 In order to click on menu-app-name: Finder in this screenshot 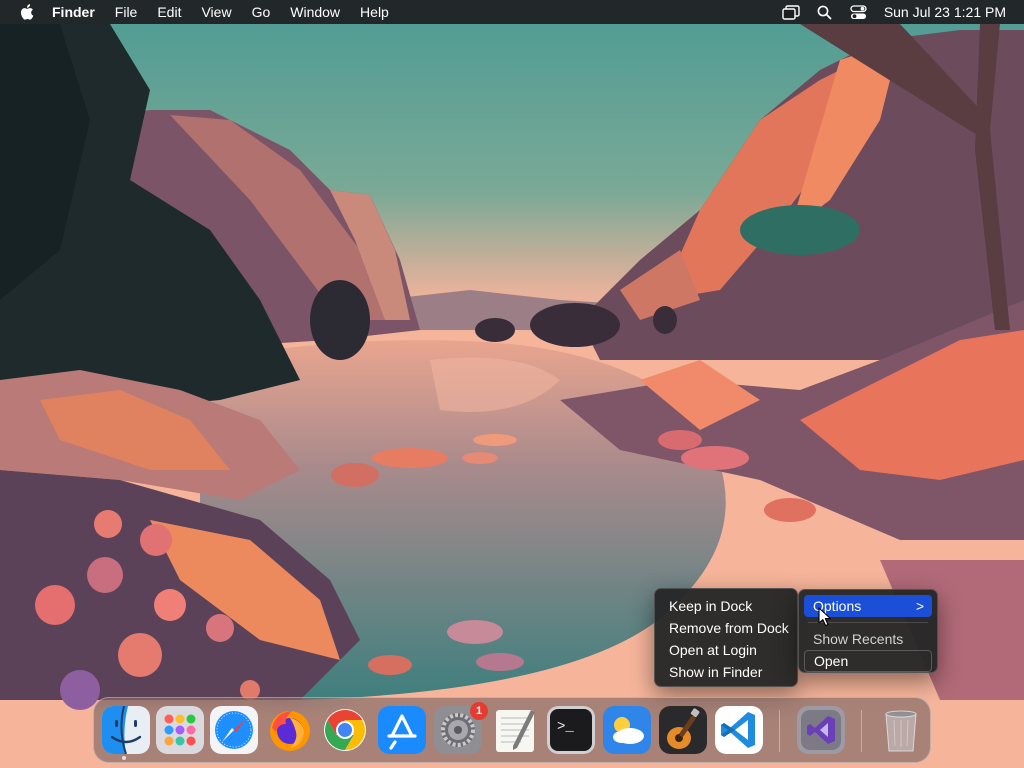, I will do `click(76, 12)`.